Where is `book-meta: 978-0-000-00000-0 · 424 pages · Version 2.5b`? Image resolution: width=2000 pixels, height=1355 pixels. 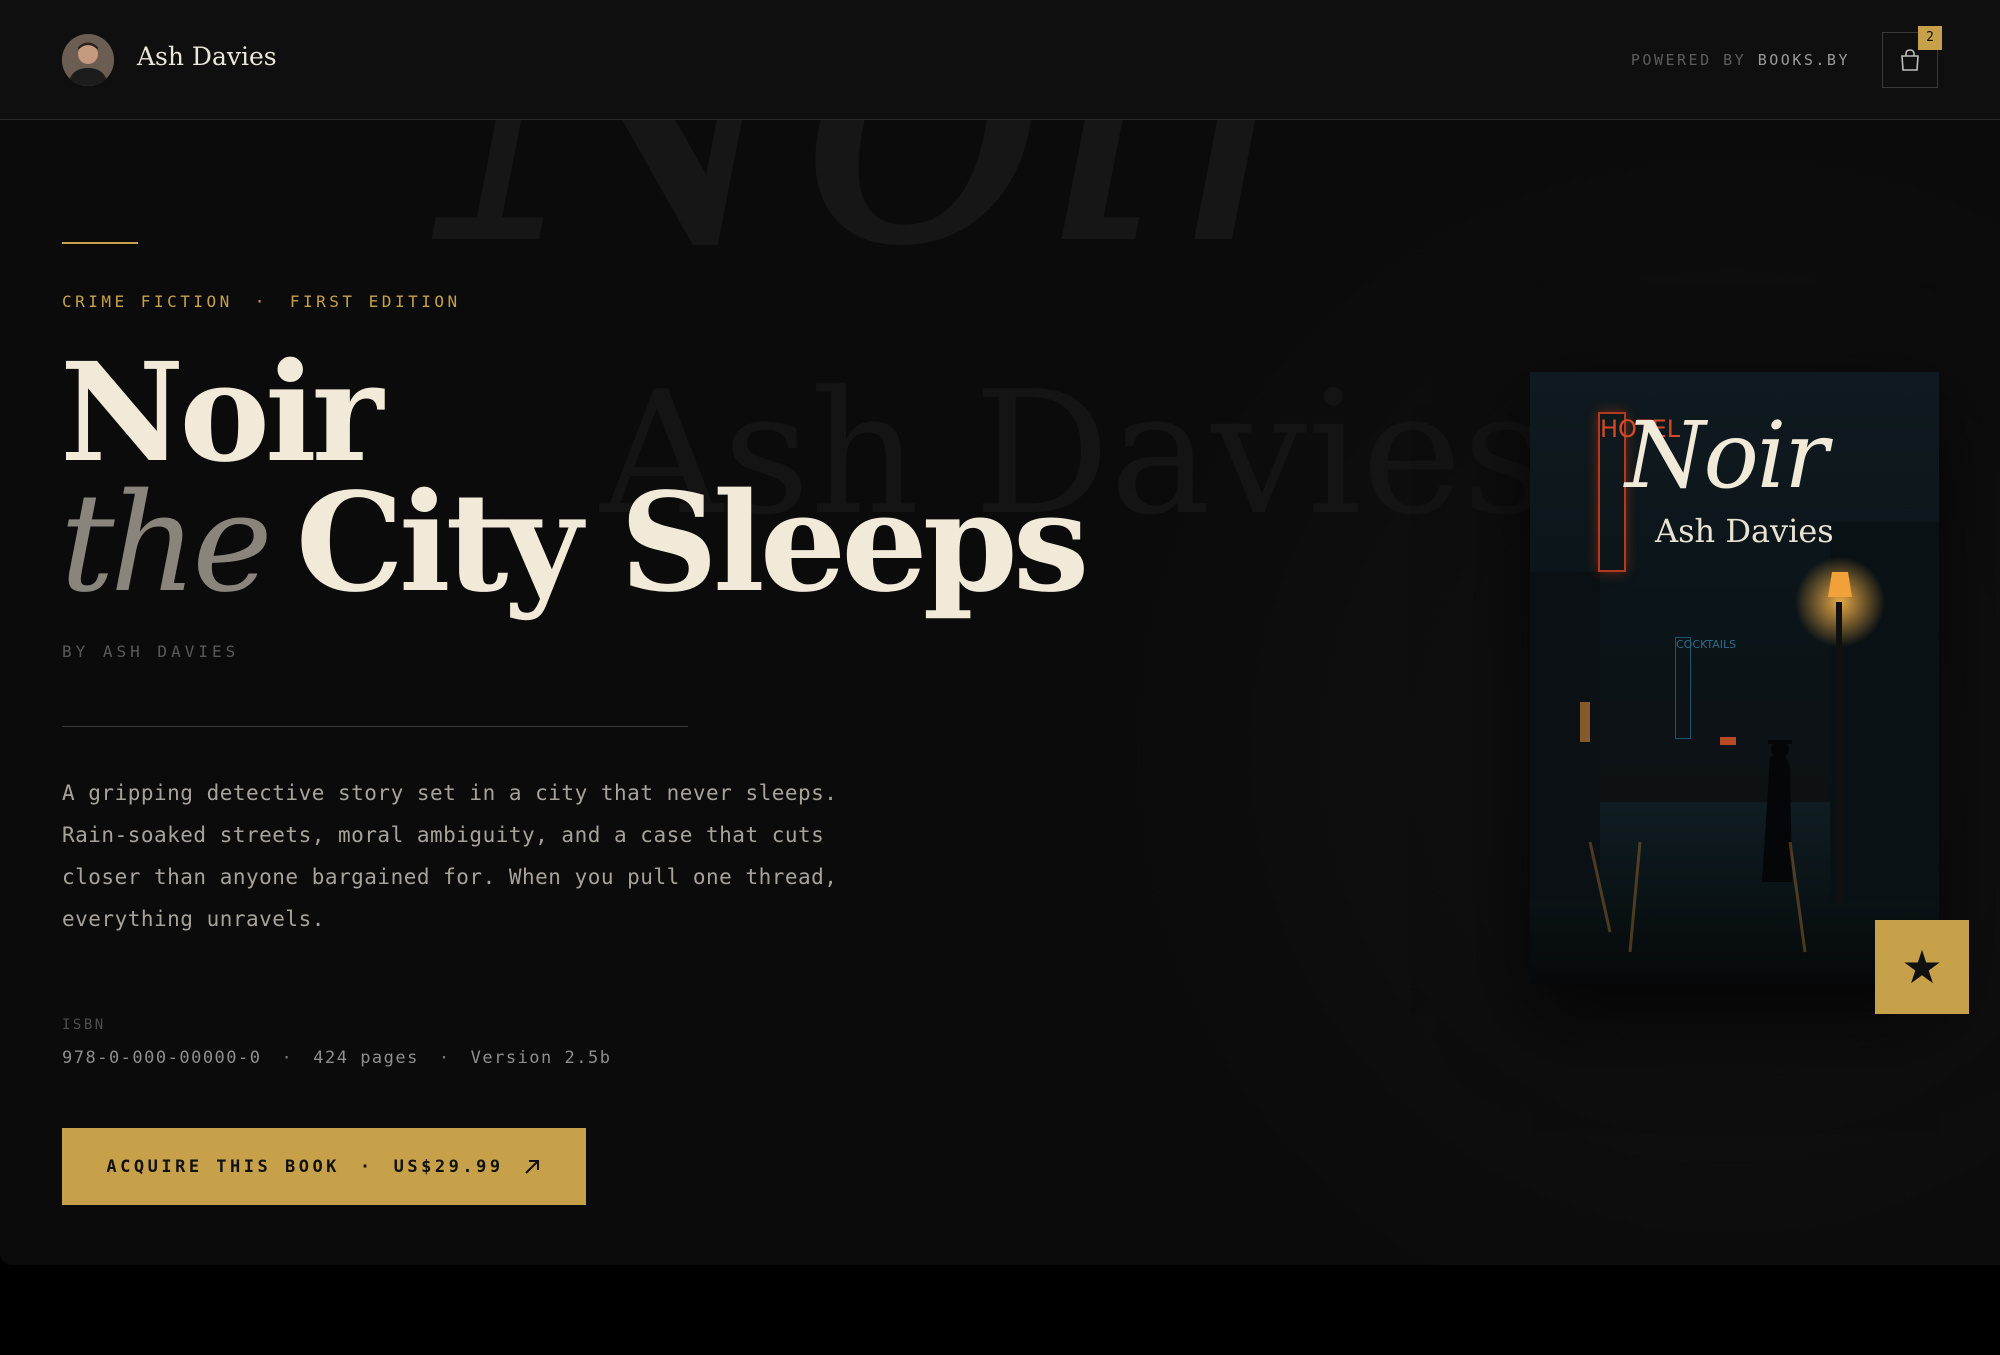 book-meta: 978-0-000-00000-0 · 424 pages · Version 2.5b is located at coordinates (336, 1058).